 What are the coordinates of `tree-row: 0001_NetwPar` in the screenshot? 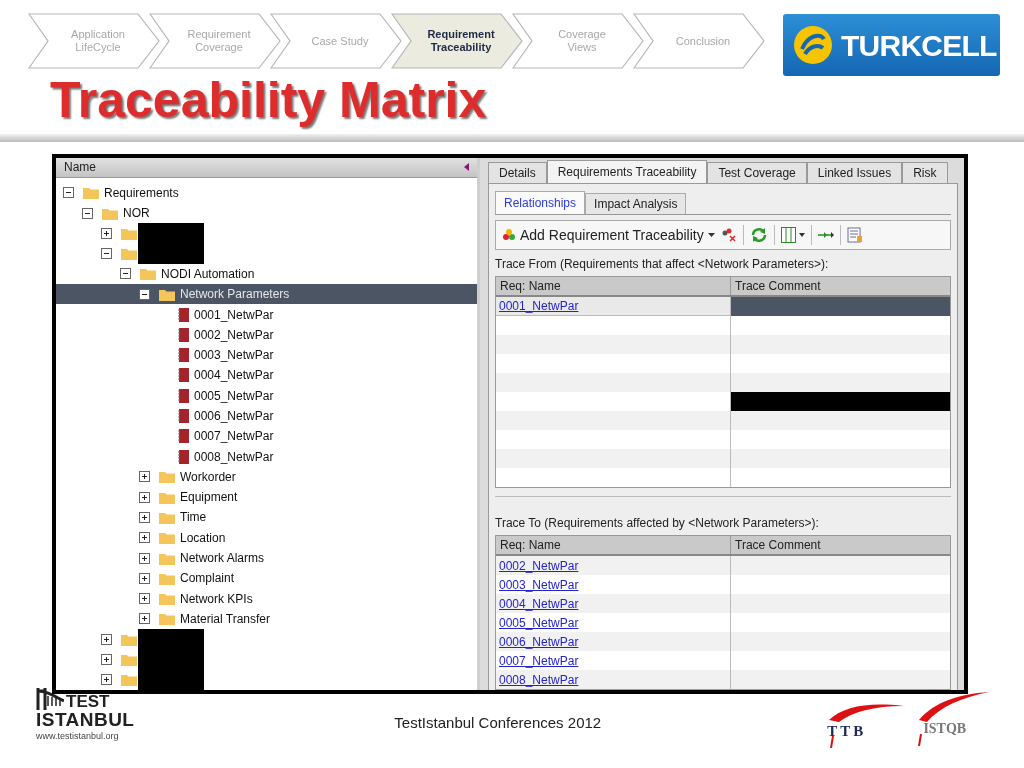 It's located at (266, 314).